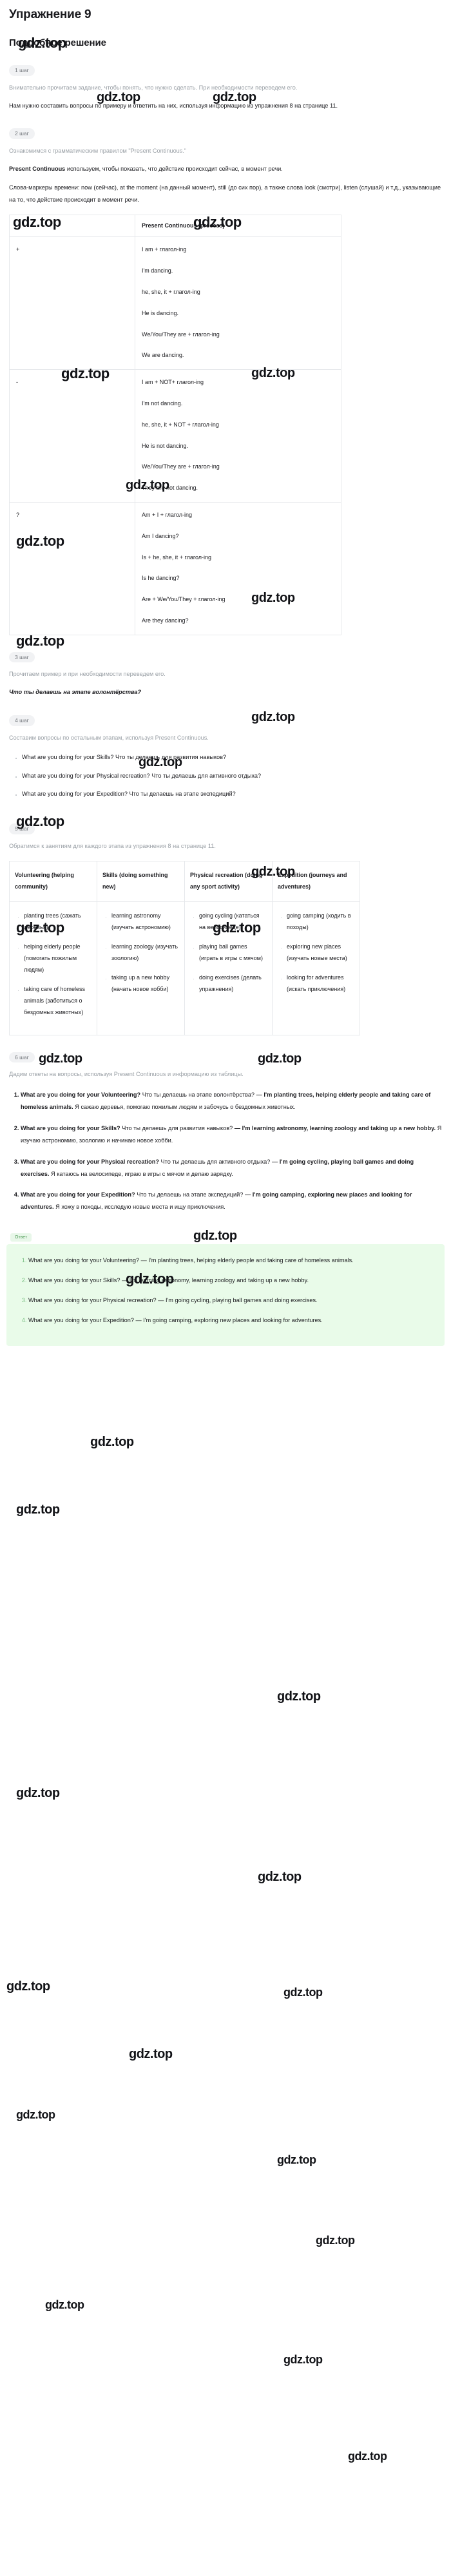 This screenshot has height=2576, width=451. I want to click on question-ru: Что ты делаешь для развития навыков?, so click(176, 1128).